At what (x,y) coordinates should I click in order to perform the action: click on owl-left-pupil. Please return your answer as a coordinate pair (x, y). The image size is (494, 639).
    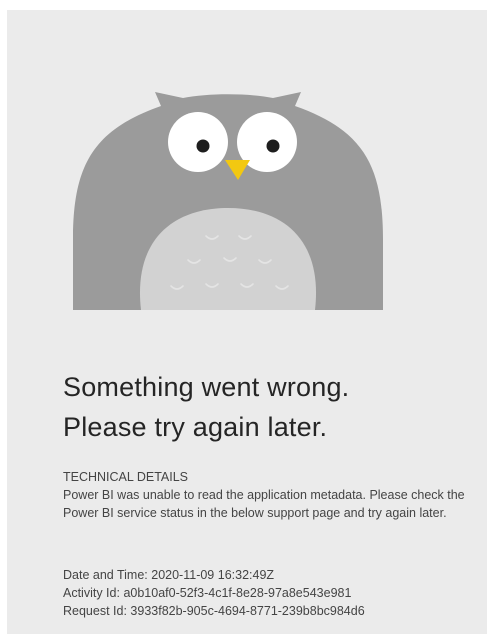
    Looking at the image, I should click on (203, 146).